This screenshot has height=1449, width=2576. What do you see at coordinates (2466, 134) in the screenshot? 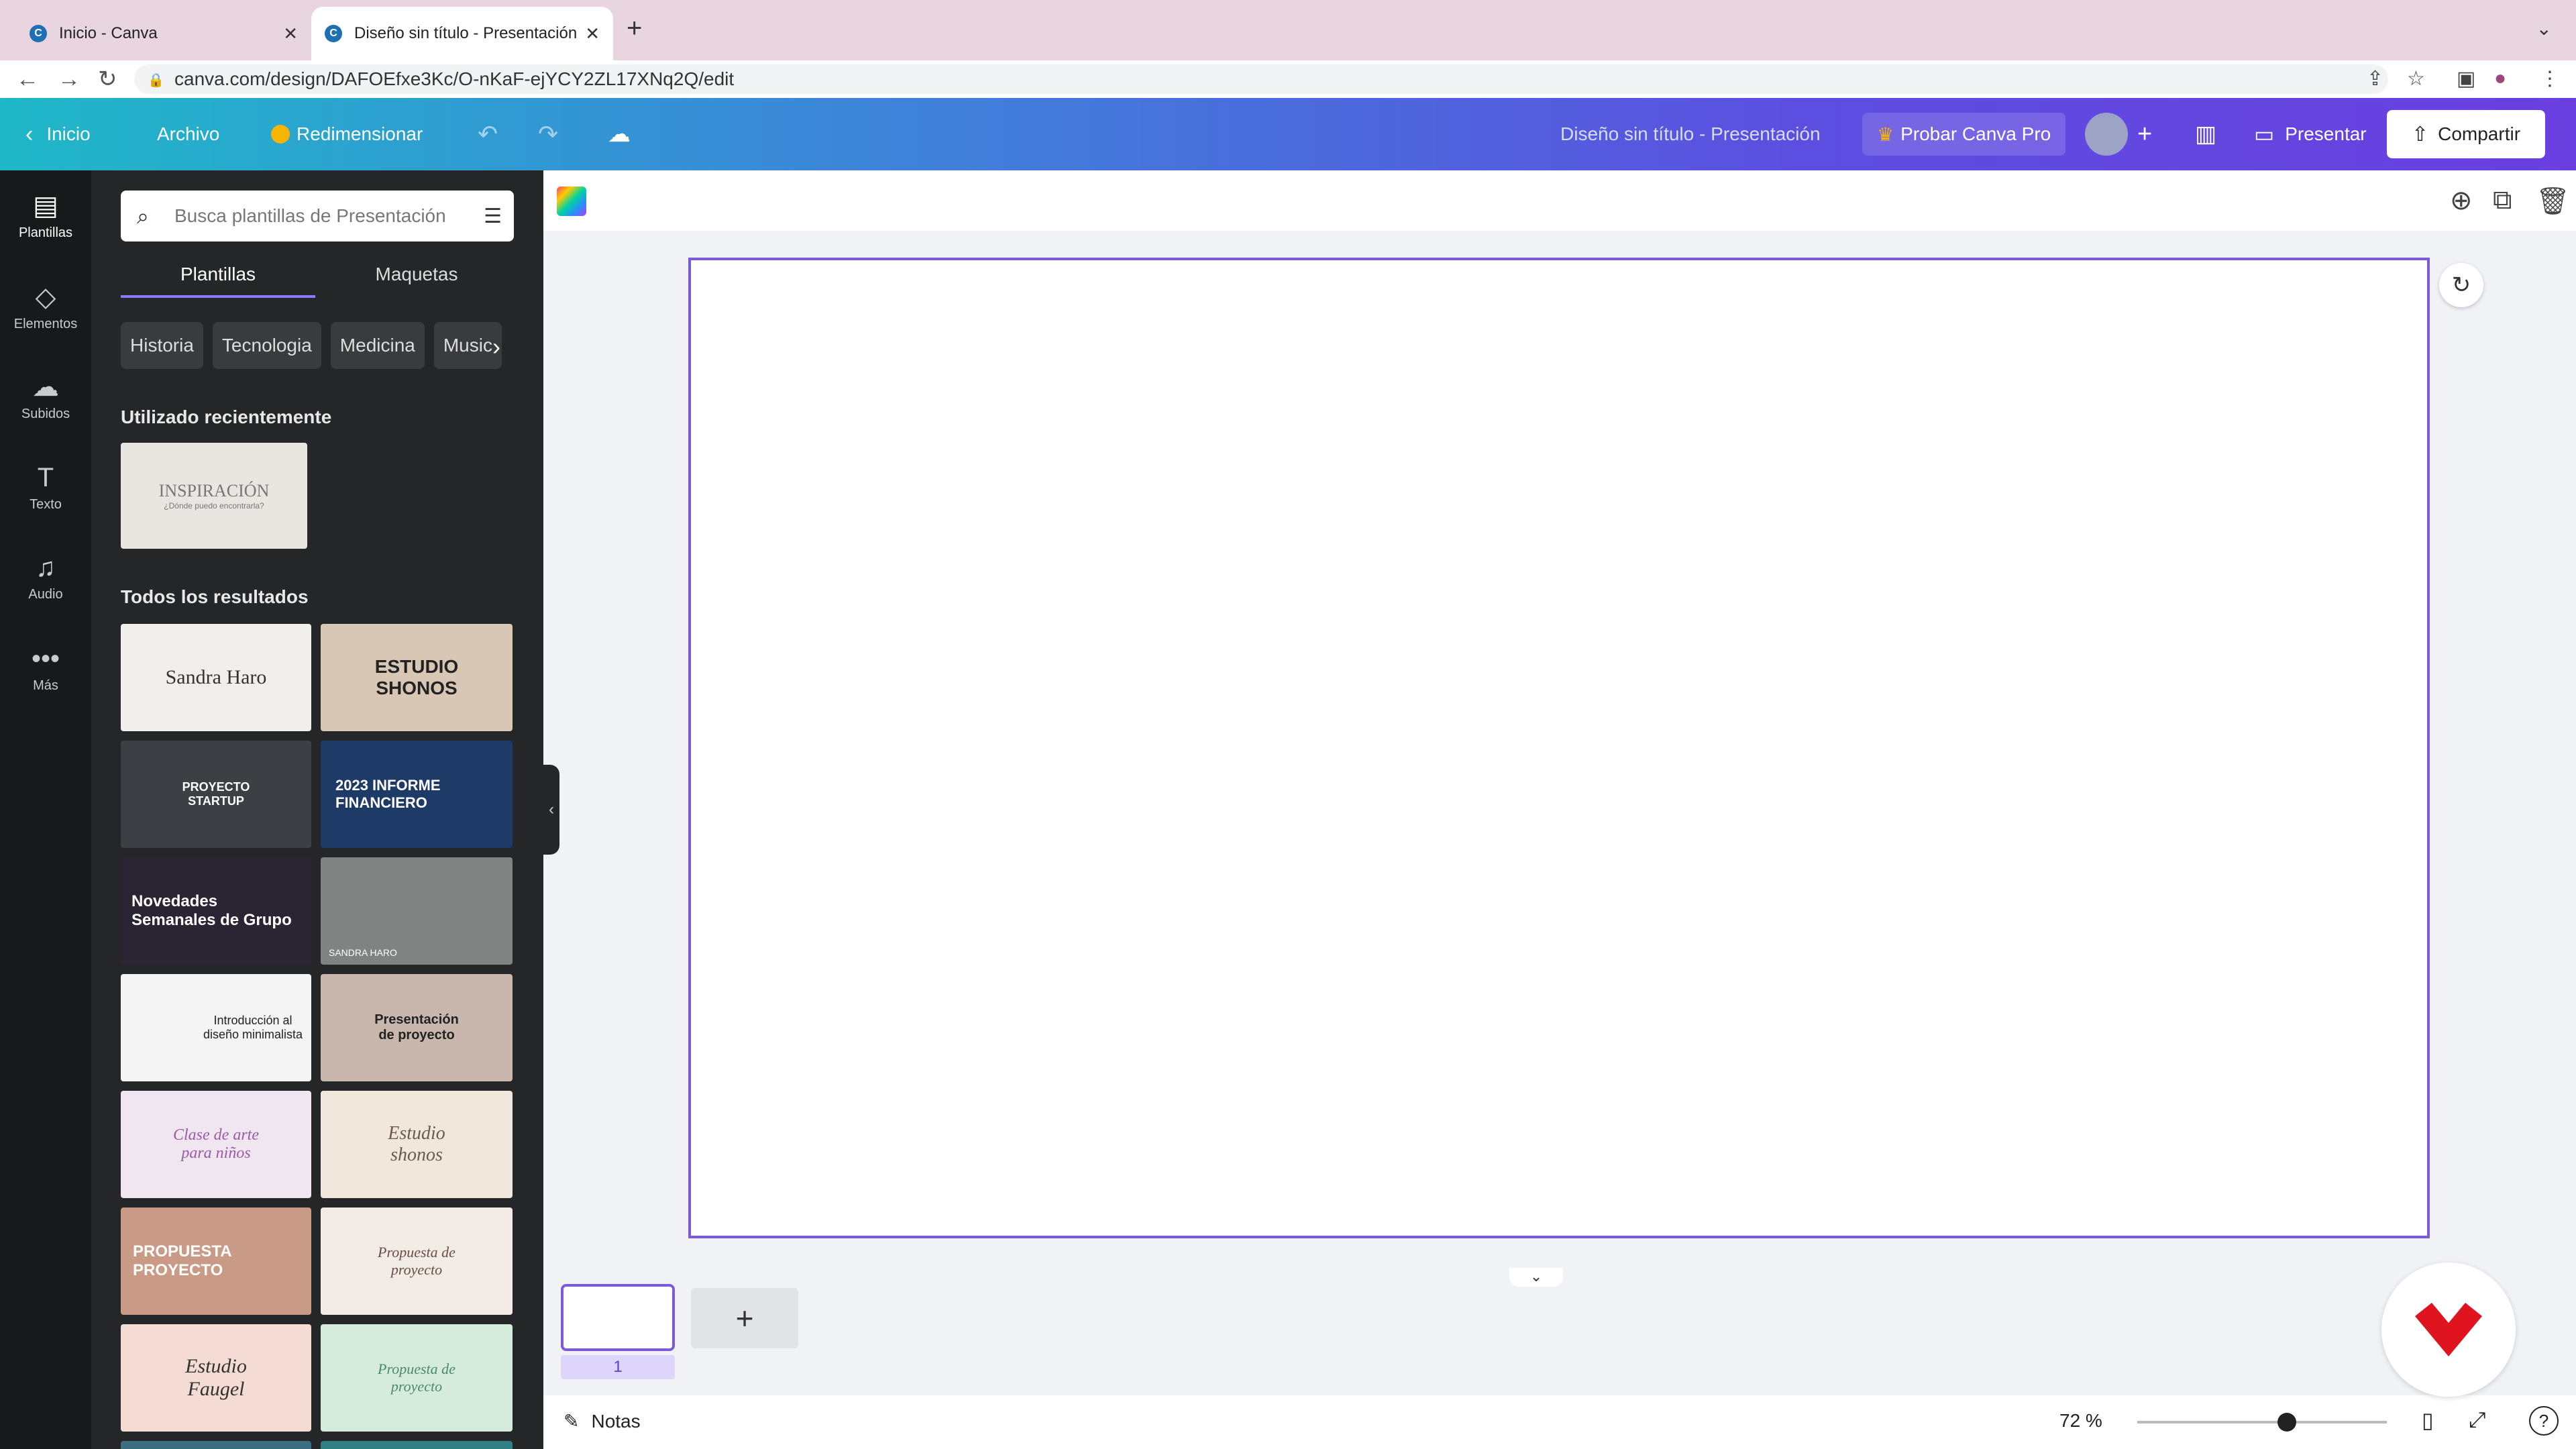
I see `share-button: ⇧ Compartir` at bounding box center [2466, 134].